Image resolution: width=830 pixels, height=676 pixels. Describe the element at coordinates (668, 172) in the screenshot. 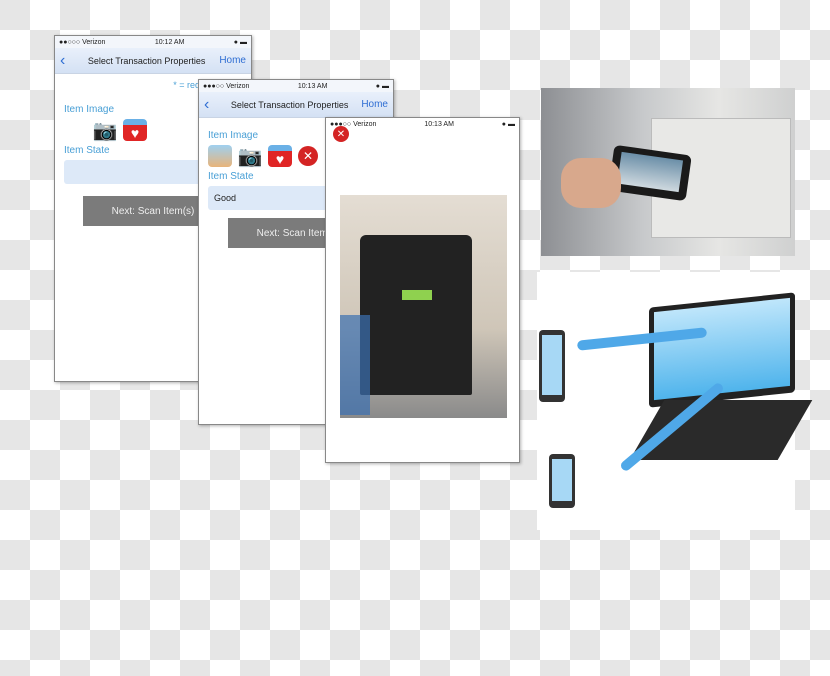

I see `photo-scanning-printer` at that location.